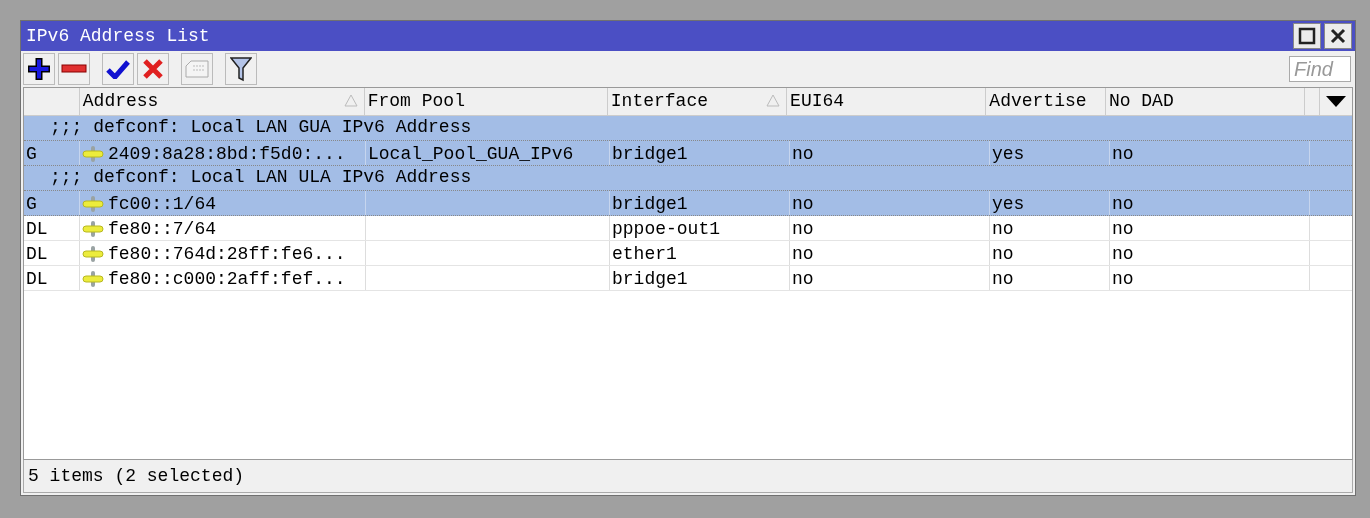 The image size is (1370, 518). Describe the element at coordinates (118, 36) in the screenshot. I see `window-title: IPv6 Address List` at that location.